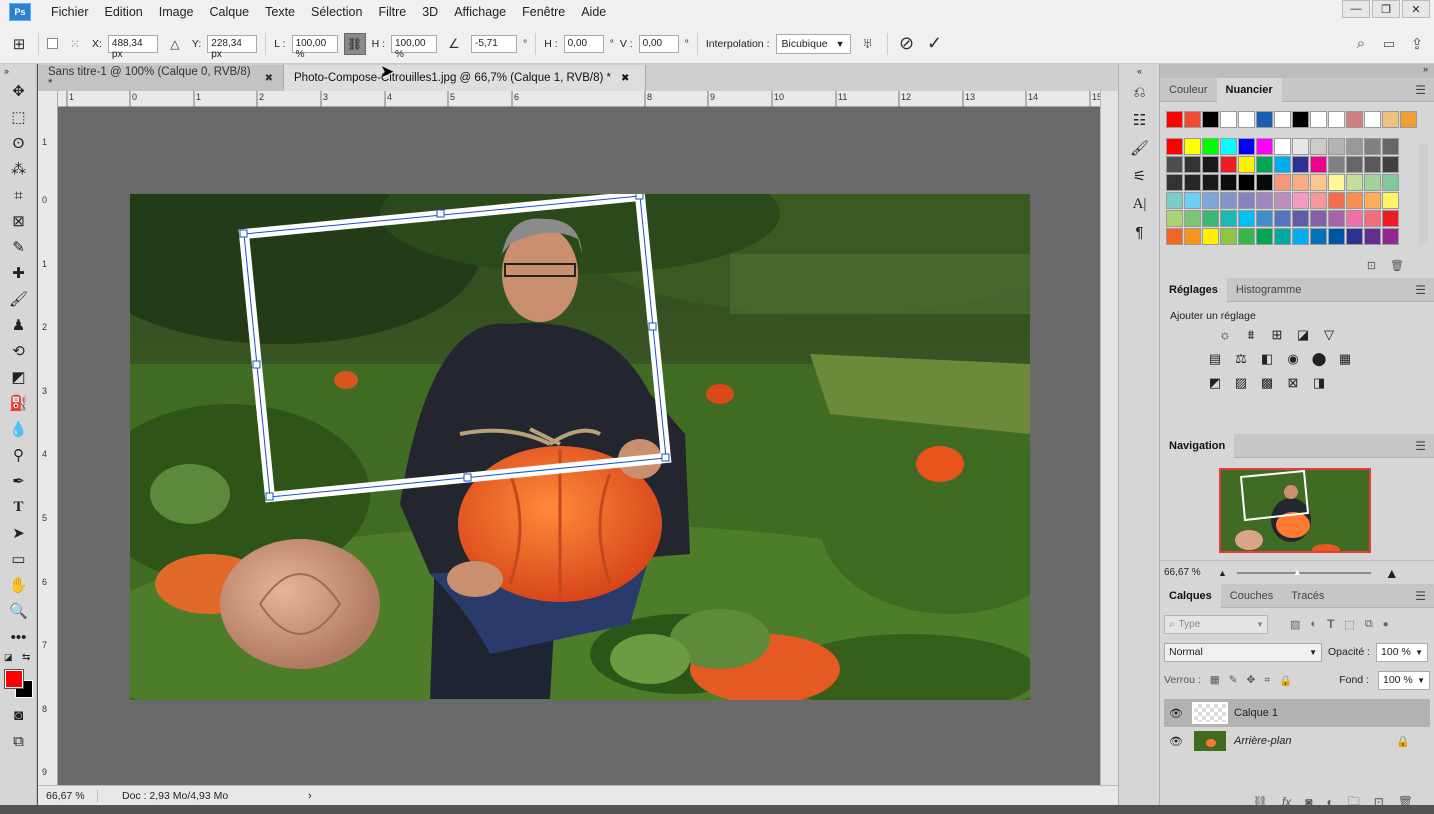 The image size is (1434, 814). Describe the element at coordinates (1243, 652) in the screenshot. I see `blend-mode-select: Normal ▼` at that location.